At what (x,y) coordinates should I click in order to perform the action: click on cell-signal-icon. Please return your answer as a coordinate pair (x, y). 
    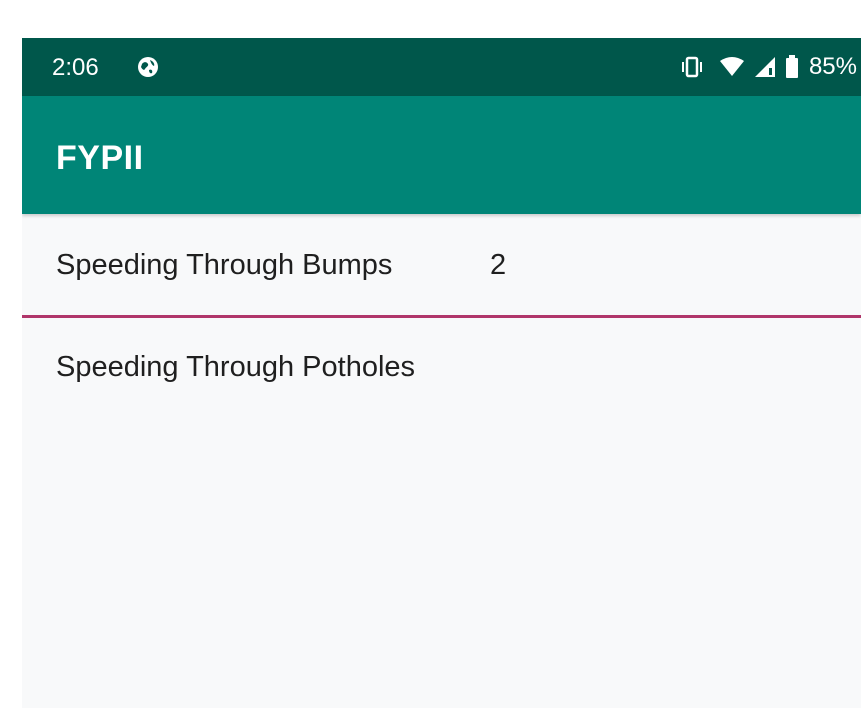
    Looking at the image, I should click on (765, 67).